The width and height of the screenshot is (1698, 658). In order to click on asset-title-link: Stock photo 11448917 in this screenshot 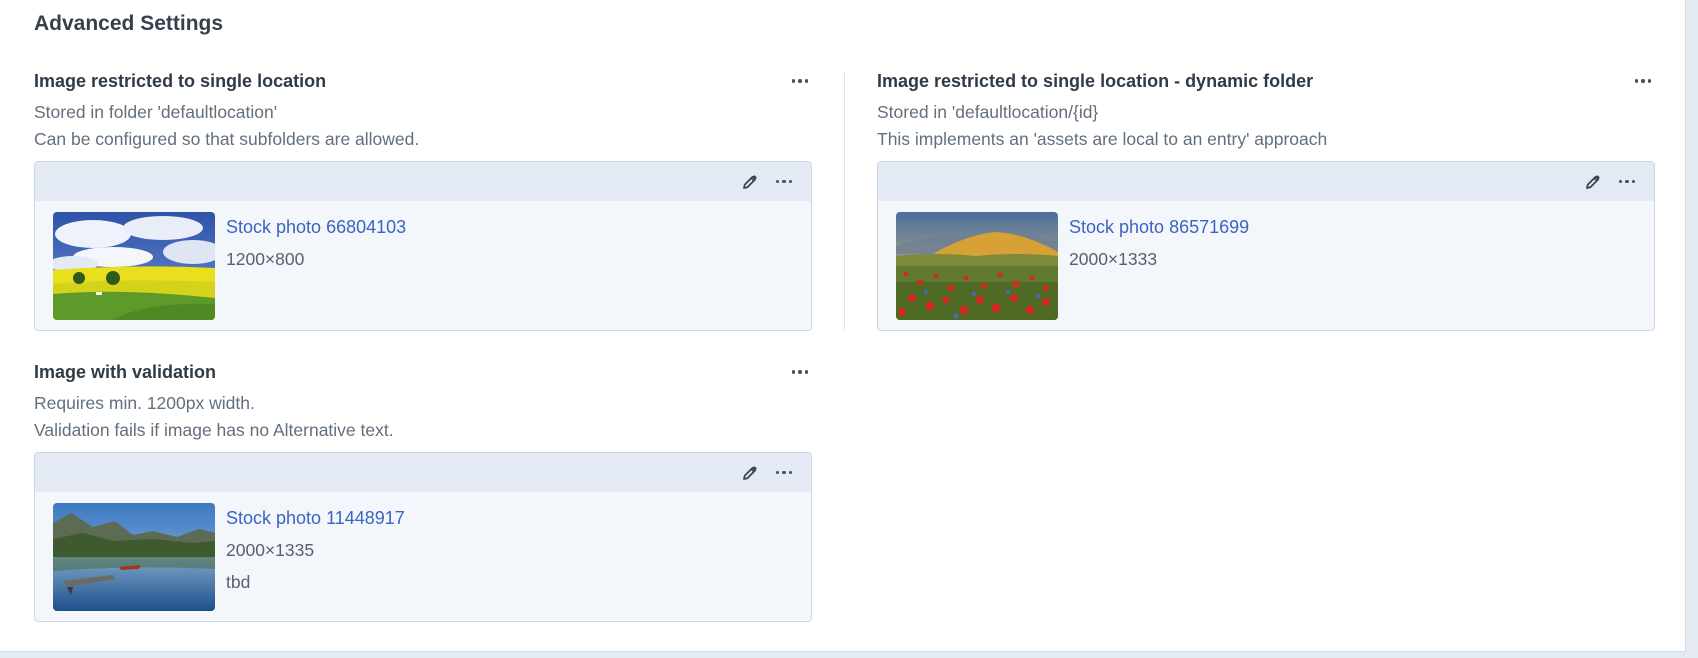, I will do `click(315, 518)`.